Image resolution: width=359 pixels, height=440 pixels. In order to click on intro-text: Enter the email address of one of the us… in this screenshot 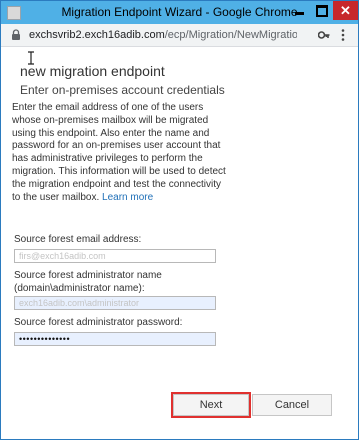, I will do `click(119, 153)`.